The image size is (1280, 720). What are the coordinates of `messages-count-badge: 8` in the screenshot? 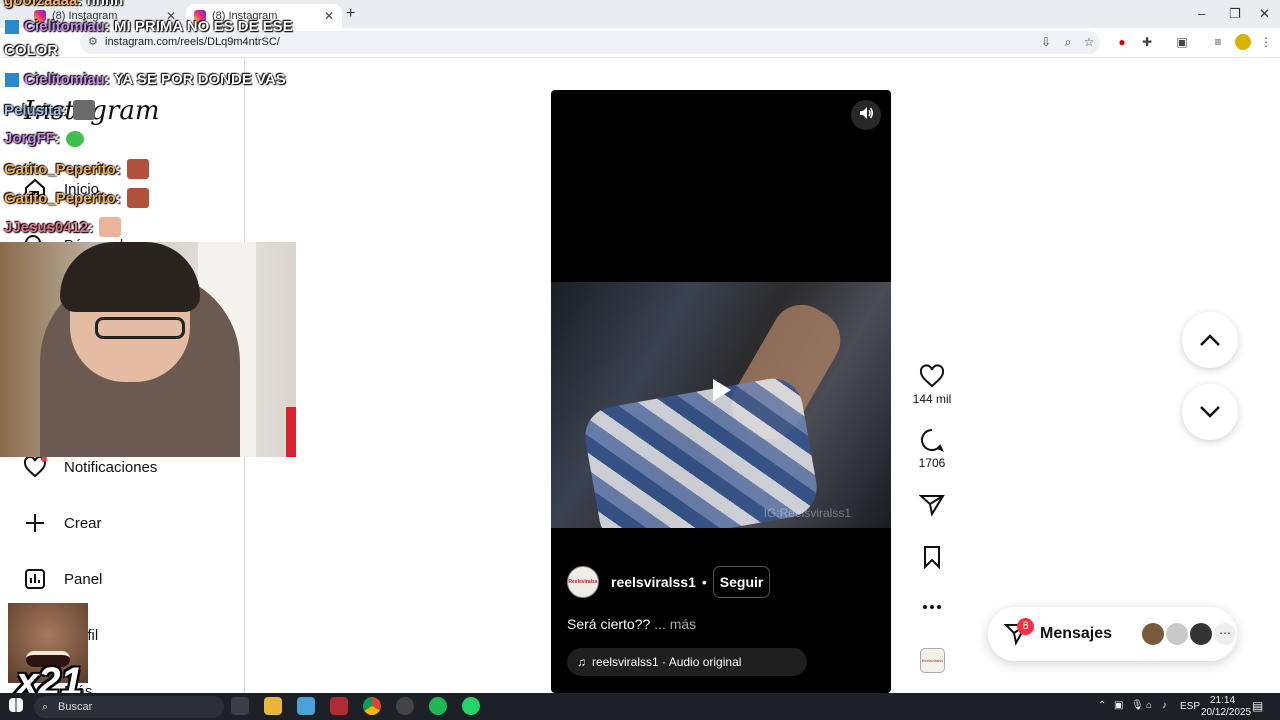 It's located at (1025, 626).